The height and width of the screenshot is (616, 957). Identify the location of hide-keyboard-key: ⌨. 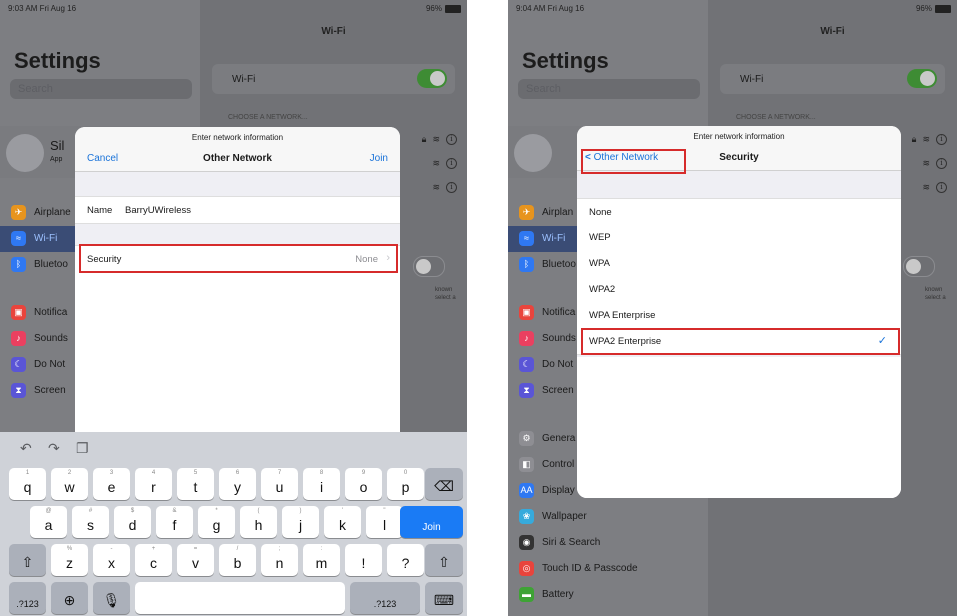
(444, 598).